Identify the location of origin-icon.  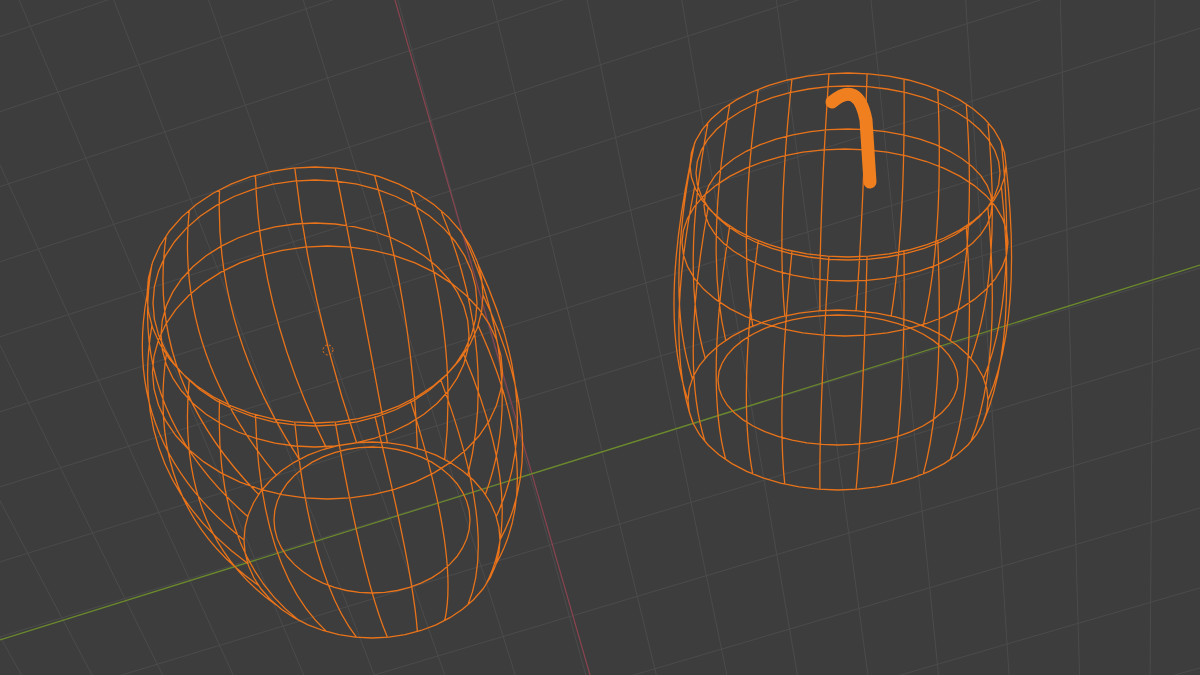
(328, 350).